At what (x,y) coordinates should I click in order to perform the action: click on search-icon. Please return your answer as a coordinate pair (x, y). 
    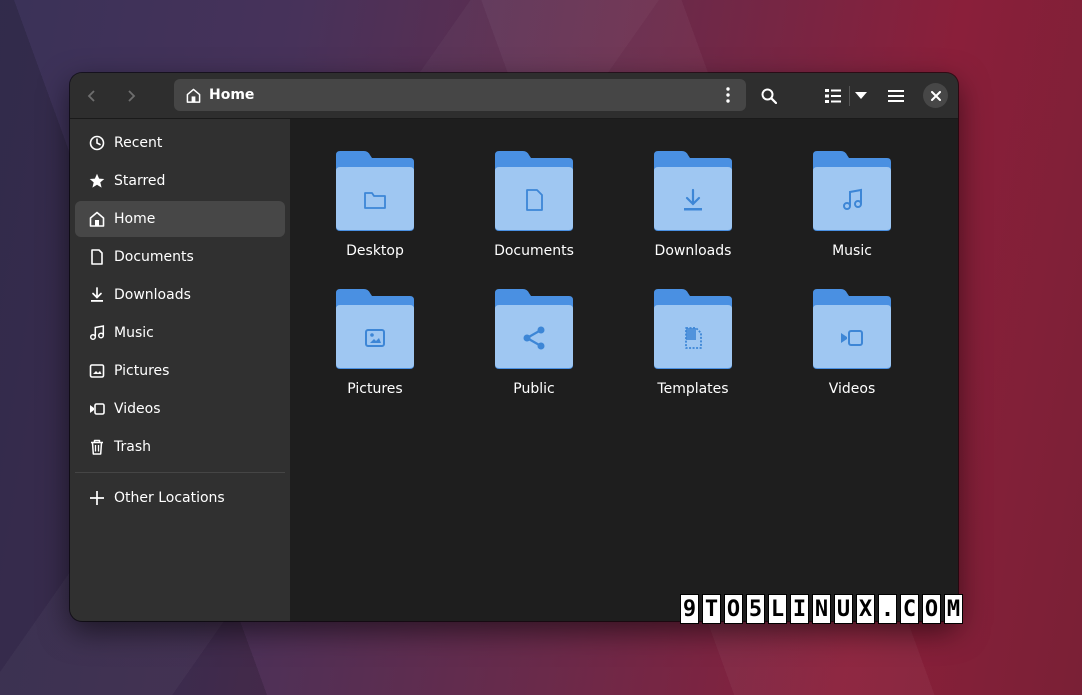
    Looking at the image, I should click on (769, 96).